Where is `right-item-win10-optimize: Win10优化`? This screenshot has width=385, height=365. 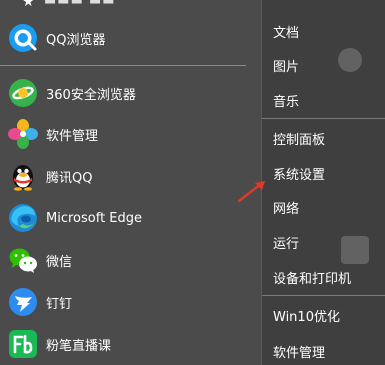
right-item-win10-optimize: Win10优化 is located at coordinates (306, 315).